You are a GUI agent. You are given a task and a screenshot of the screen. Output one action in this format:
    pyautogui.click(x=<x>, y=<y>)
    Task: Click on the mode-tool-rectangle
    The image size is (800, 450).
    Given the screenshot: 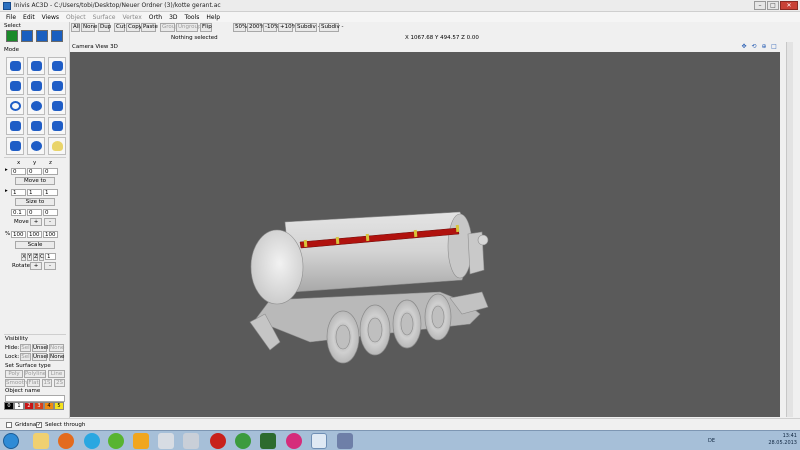 What is the action you would take?
    pyautogui.click(x=57, y=106)
    